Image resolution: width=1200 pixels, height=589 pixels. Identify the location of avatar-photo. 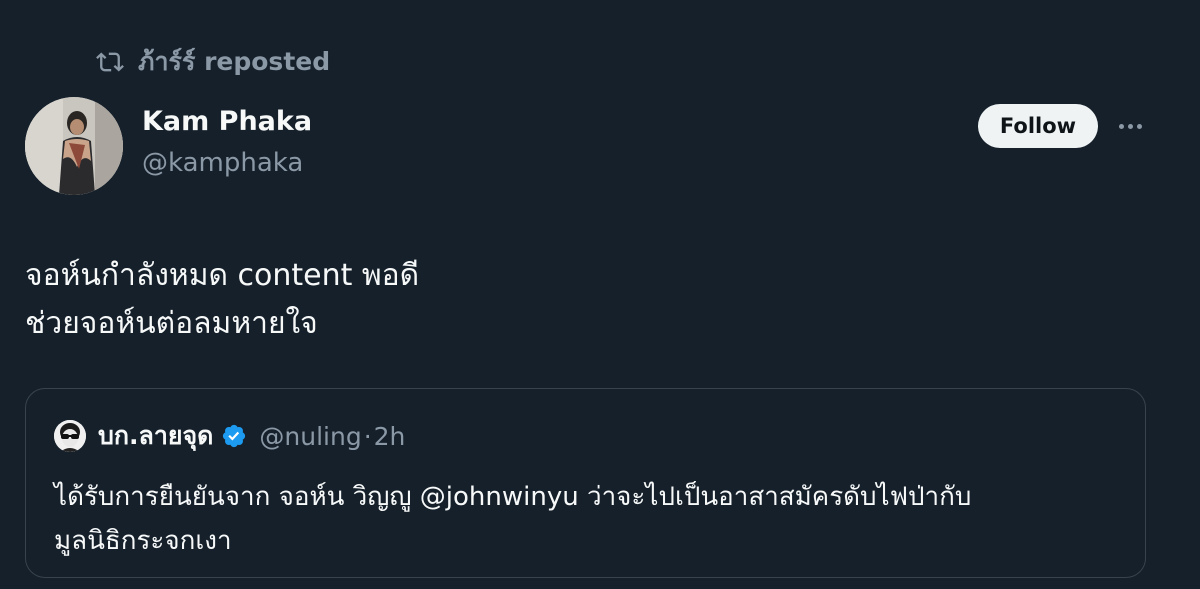
(74, 146).